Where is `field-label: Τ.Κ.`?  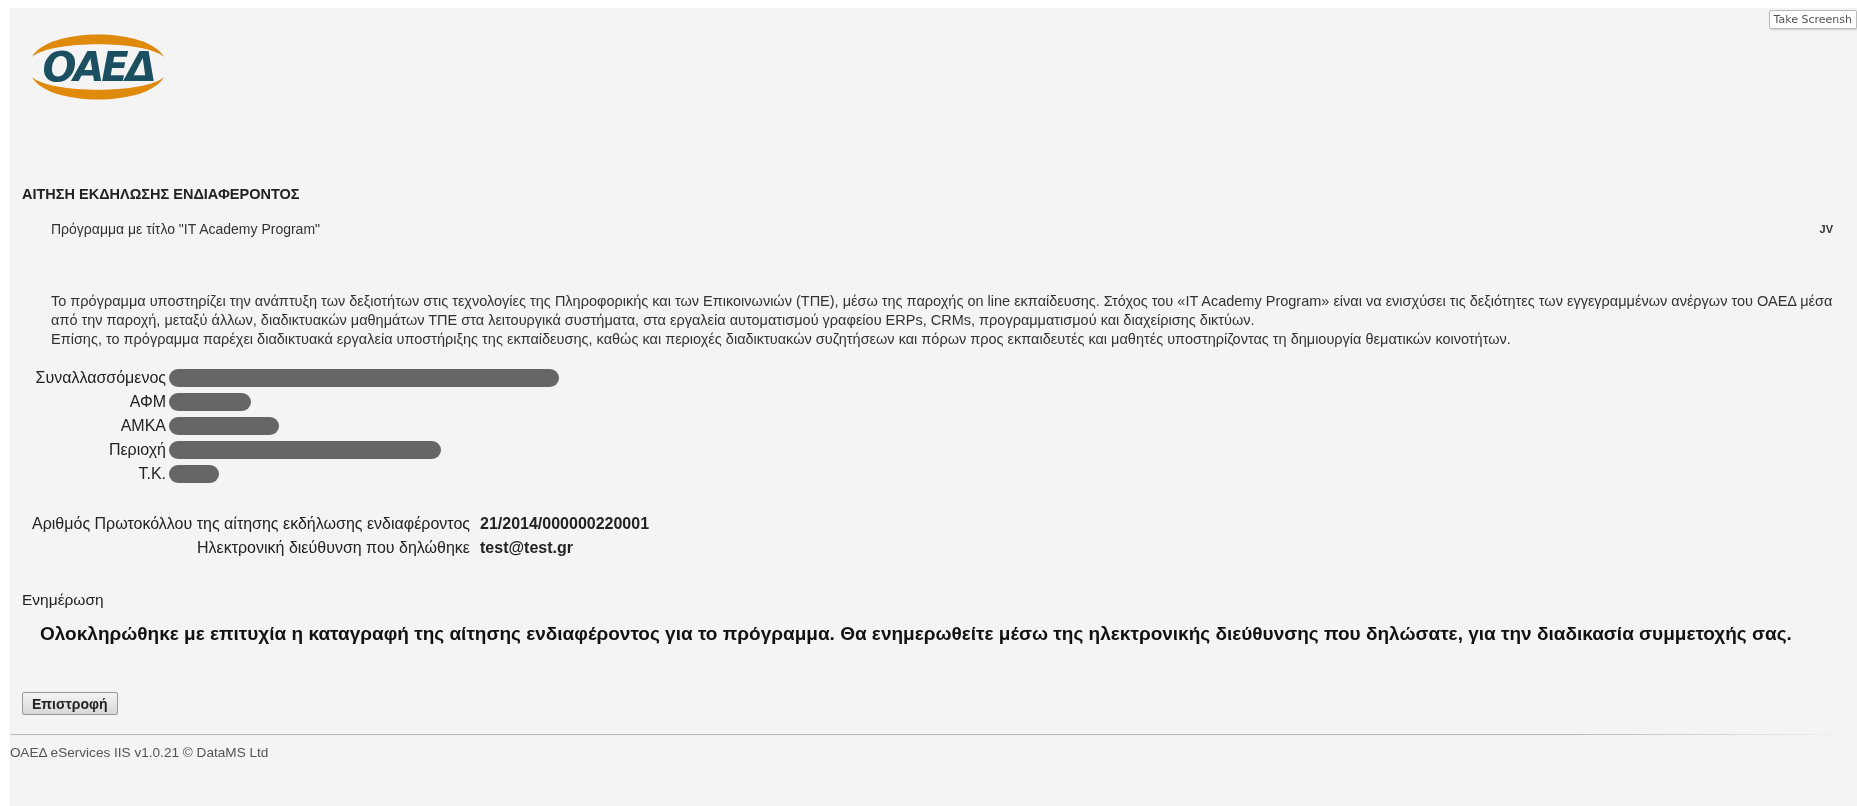
field-label: Τ.Κ. is located at coordinates (151, 473).